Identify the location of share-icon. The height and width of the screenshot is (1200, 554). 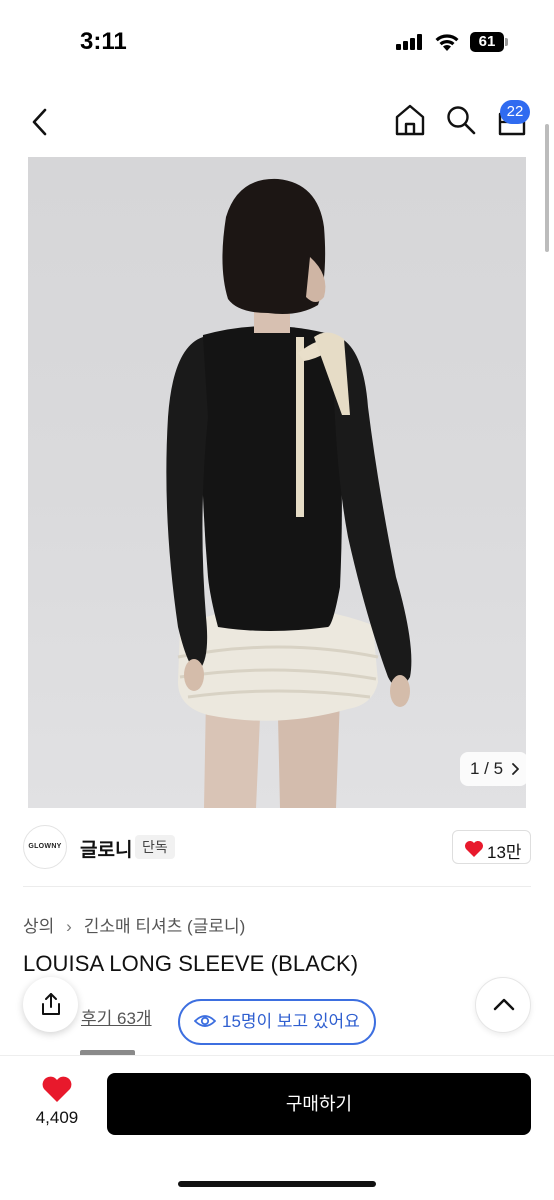
(51, 1004).